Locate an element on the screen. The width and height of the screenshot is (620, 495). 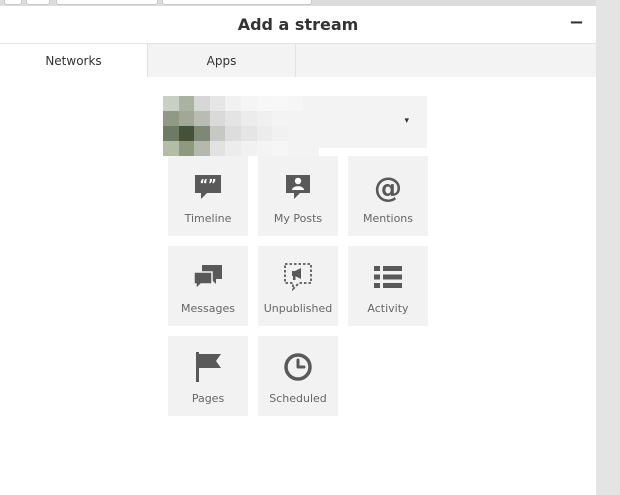
list-icon is located at coordinates (388, 277).